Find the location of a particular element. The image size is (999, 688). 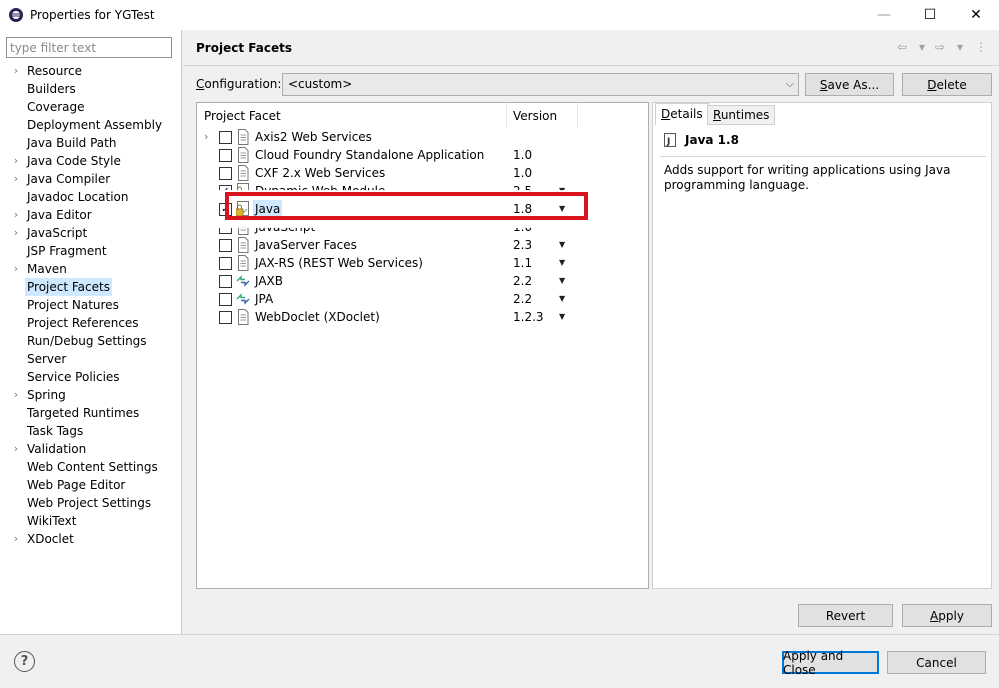

view-menu-icon: ⋮ is located at coordinates (981, 47).